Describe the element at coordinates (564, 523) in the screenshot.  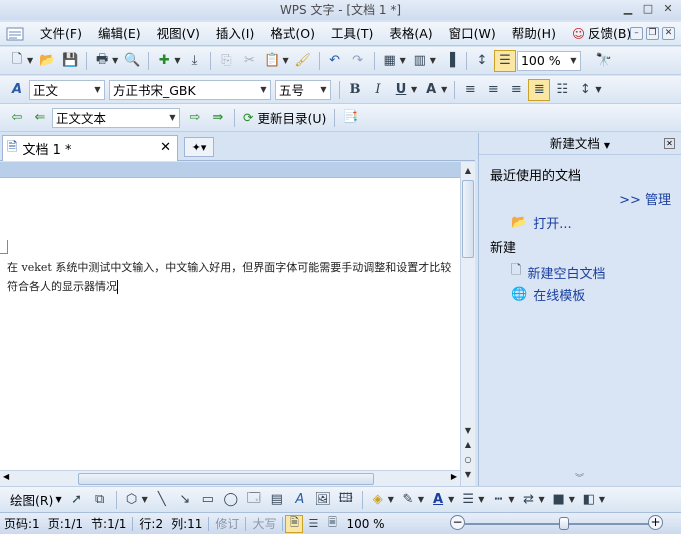
I see `zoom-thumb` at that location.